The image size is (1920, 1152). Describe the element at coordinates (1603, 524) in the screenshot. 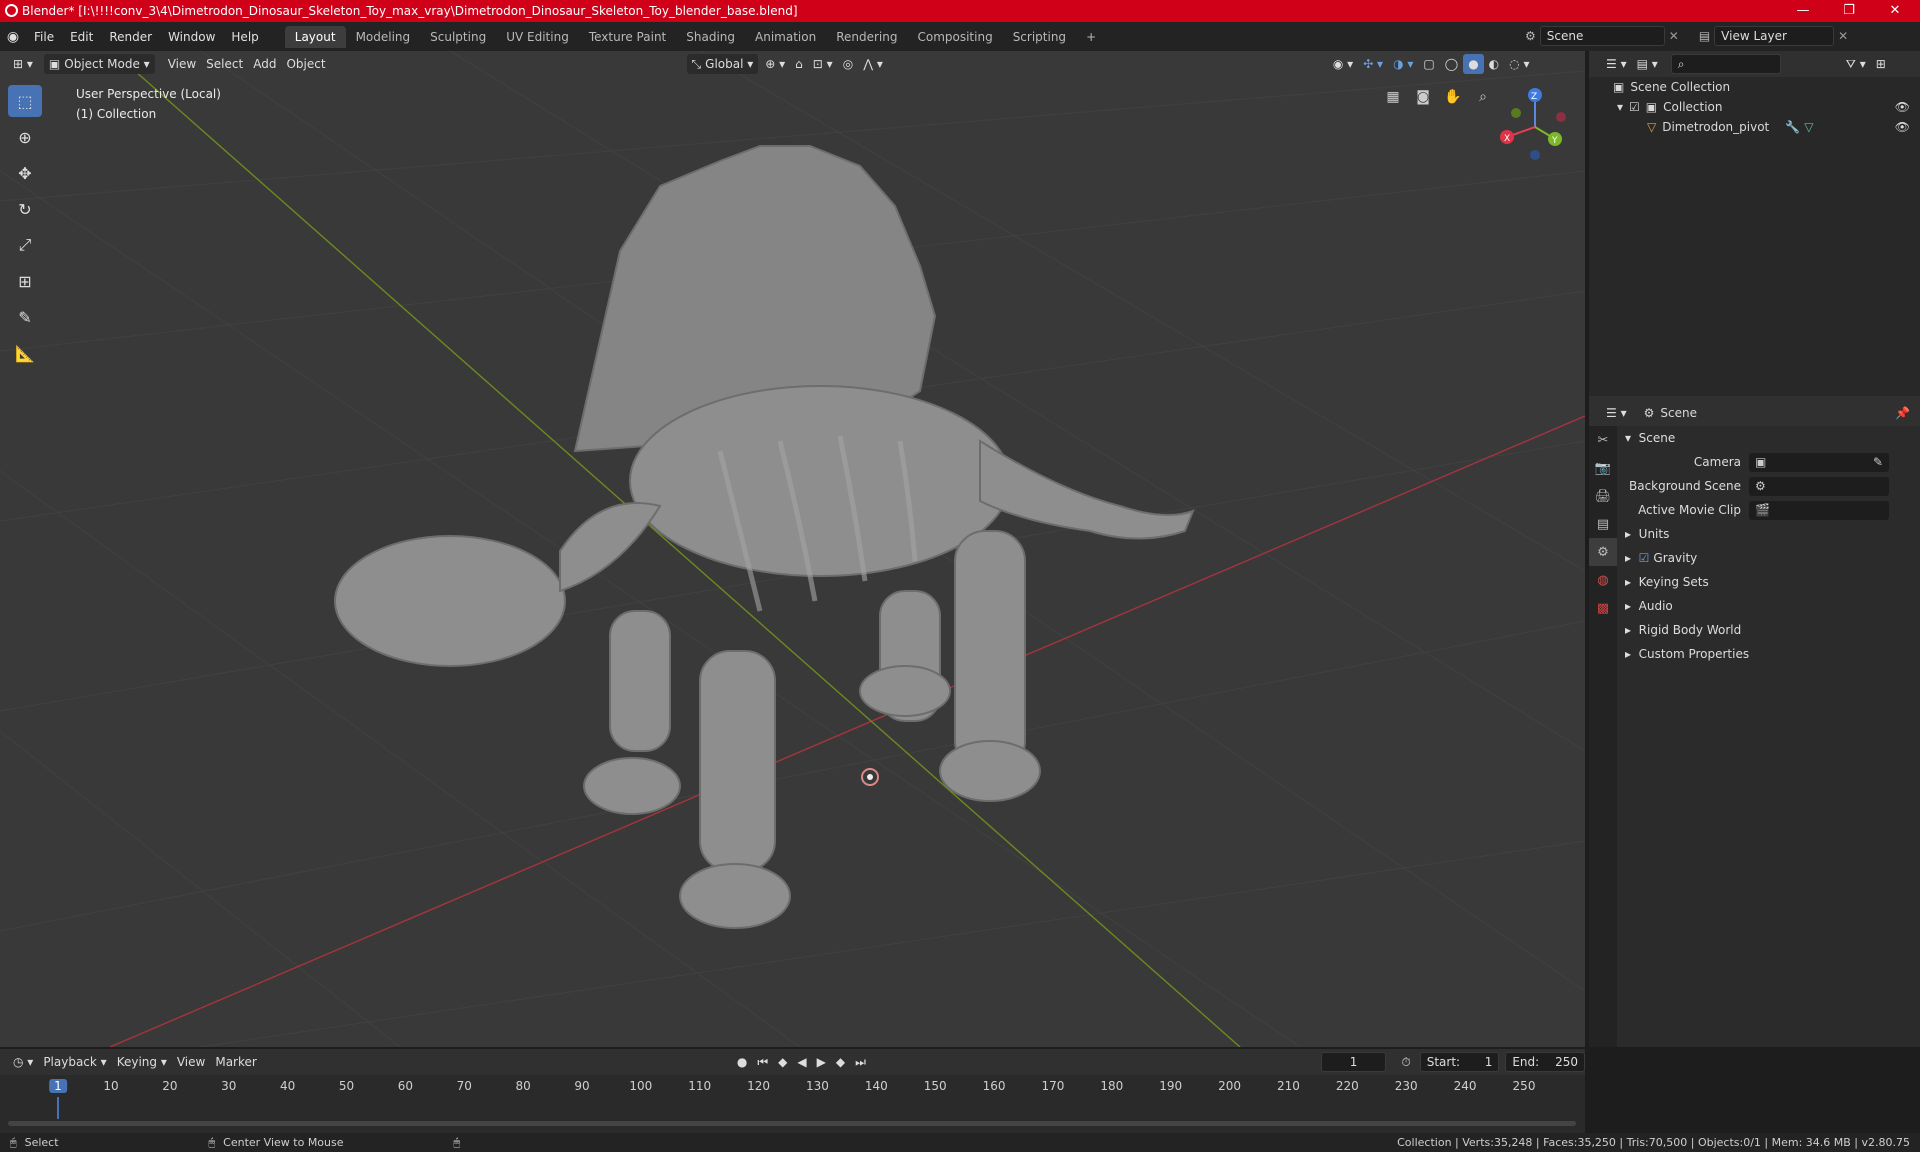

I see `view-layer-tab-icon: ▤` at that location.